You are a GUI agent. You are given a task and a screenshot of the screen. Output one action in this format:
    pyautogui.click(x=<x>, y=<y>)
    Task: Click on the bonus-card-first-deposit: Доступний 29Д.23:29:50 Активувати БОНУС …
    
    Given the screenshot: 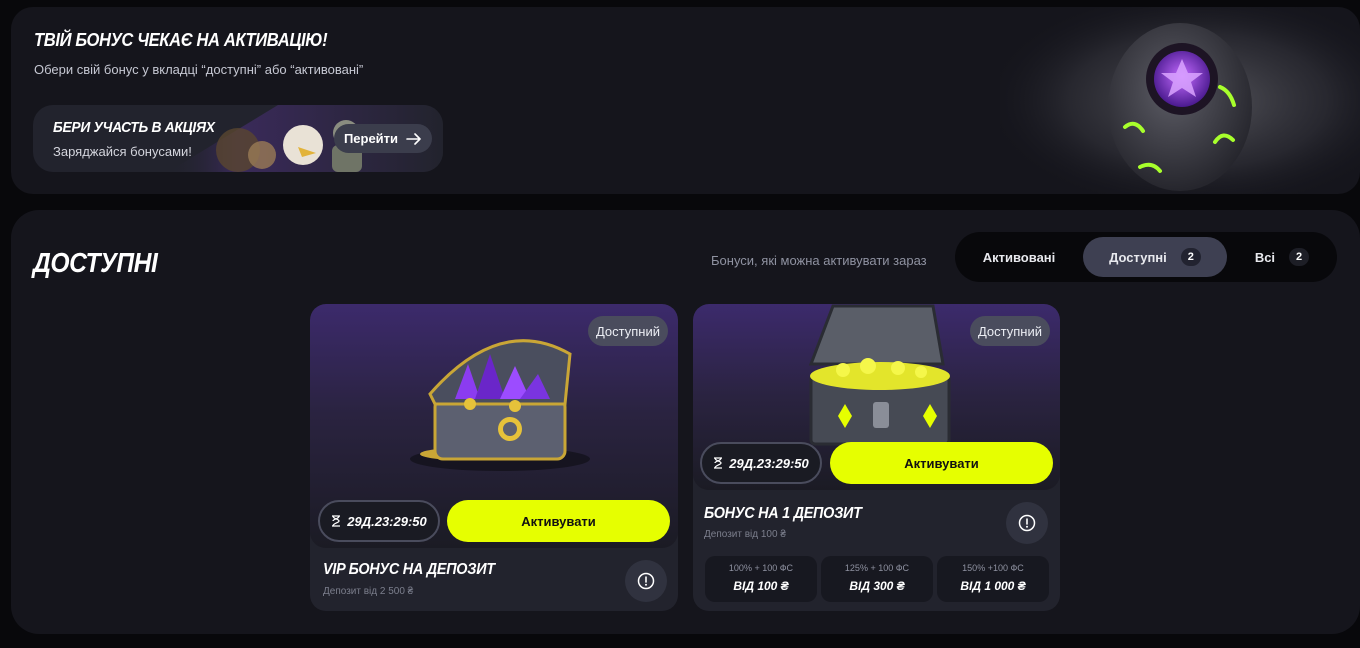 What is the action you would take?
    pyautogui.click(x=876, y=457)
    